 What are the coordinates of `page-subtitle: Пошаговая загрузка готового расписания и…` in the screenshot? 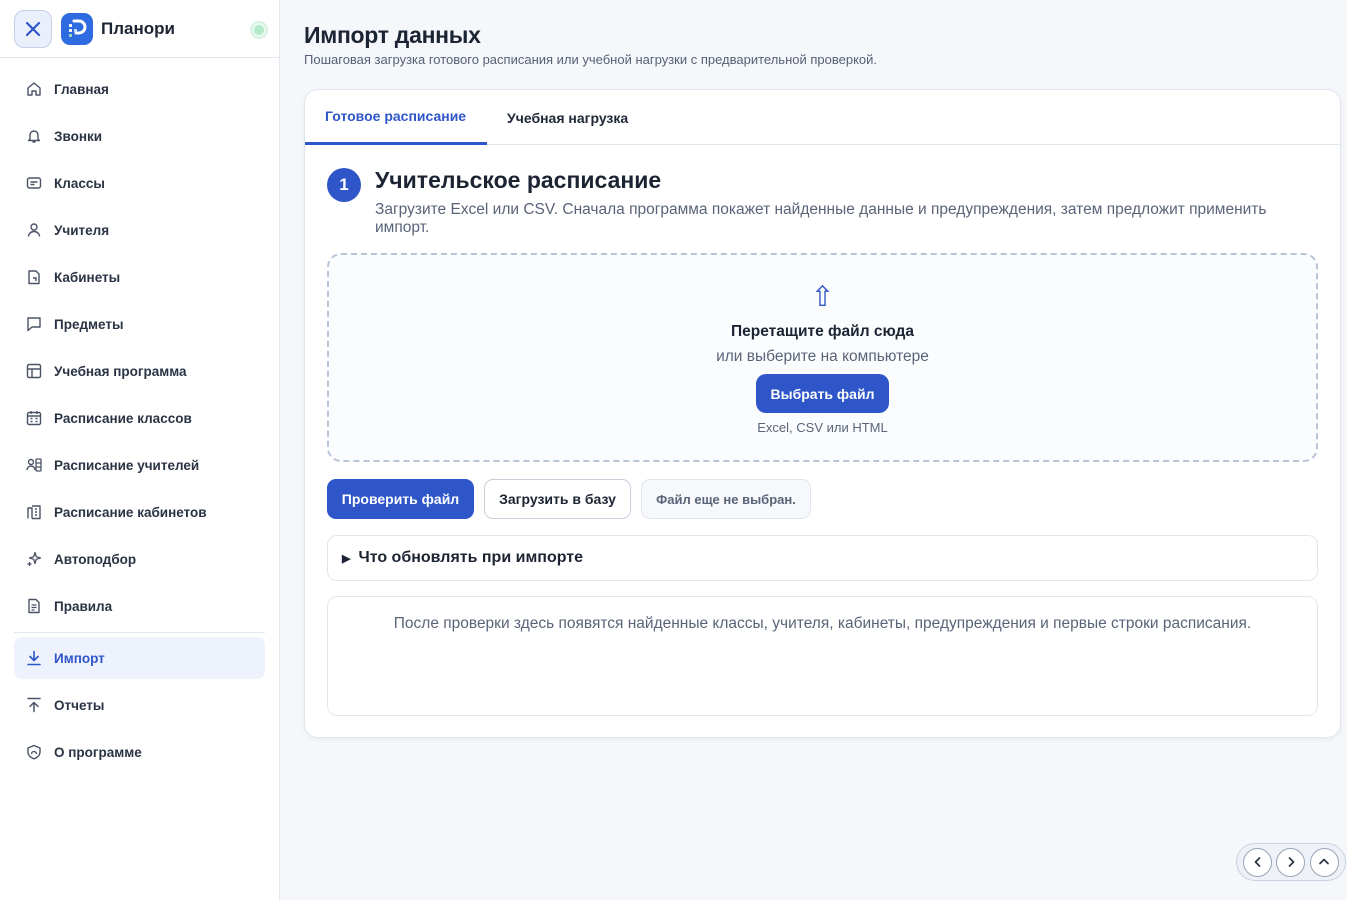 It's located at (591, 59).